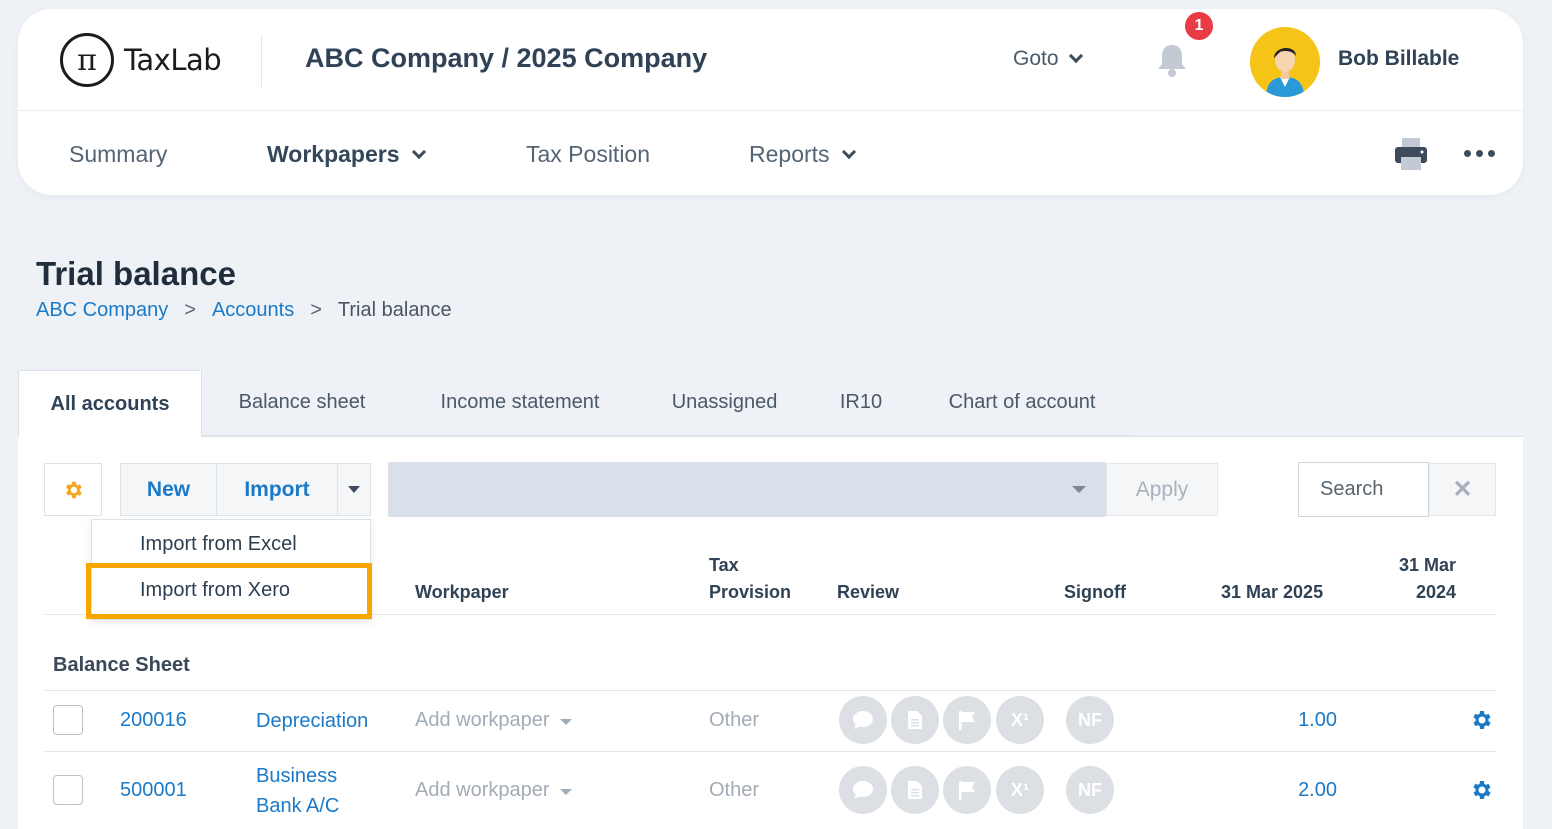  I want to click on section-heading: Balance Sheet, so click(121, 665).